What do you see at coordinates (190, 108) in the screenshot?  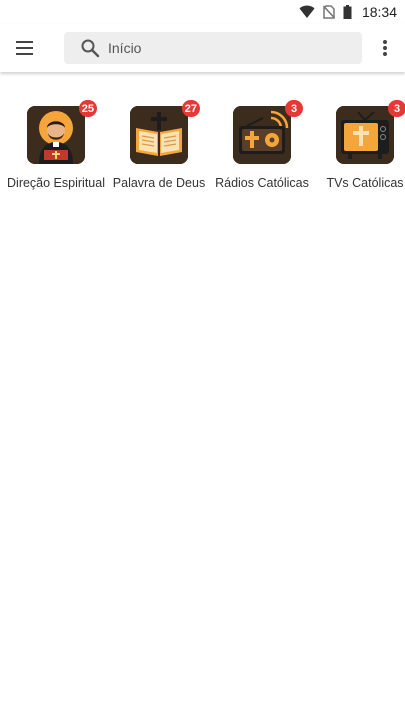 I see `count-badge: 27` at bounding box center [190, 108].